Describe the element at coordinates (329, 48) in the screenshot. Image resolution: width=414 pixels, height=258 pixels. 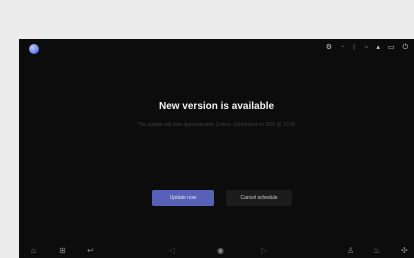
I see `settings-icon: ⚙` at that location.